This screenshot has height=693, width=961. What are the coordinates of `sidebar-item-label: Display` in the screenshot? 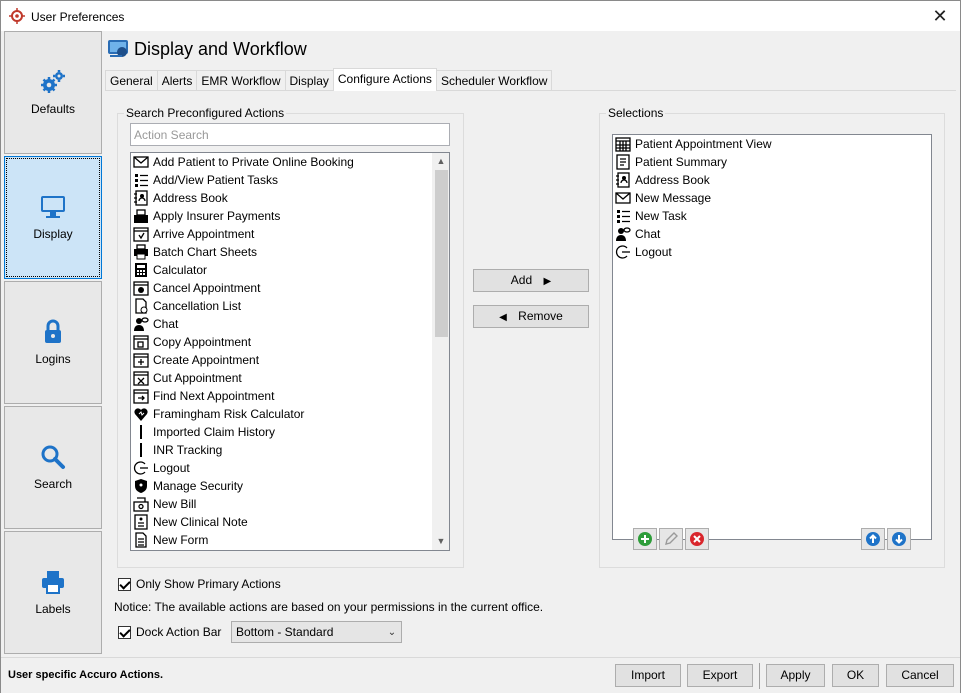 It's located at (53, 234).